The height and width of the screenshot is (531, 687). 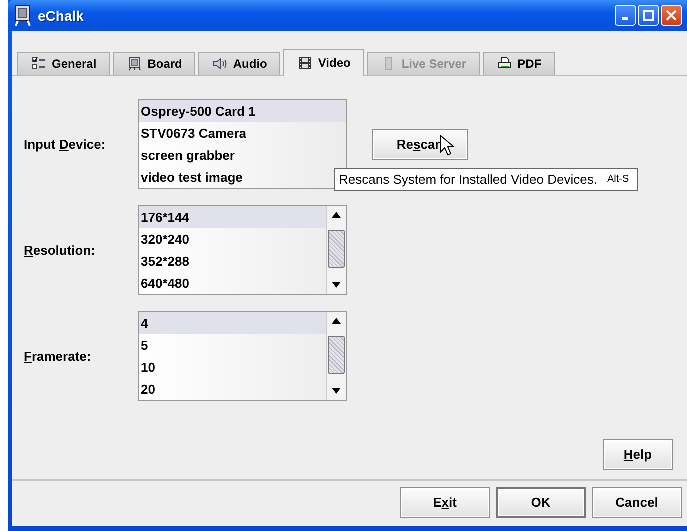 What do you see at coordinates (505, 64) in the screenshot?
I see `printer-icon` at bounding box center [505, 64].